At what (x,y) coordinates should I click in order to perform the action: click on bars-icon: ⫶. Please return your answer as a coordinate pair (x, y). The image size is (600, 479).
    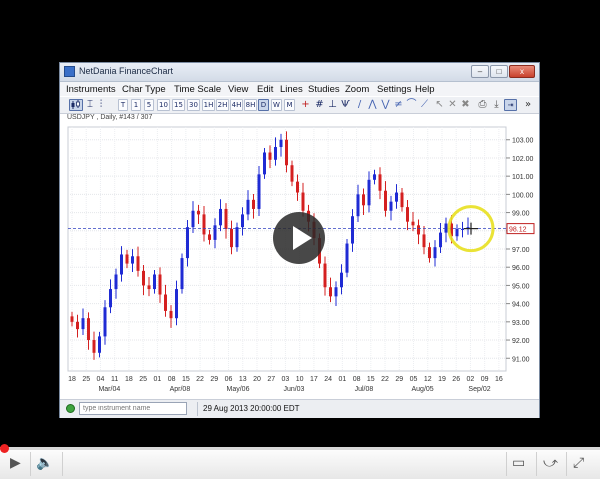
    Looking at the image, I should click on (101, 105).